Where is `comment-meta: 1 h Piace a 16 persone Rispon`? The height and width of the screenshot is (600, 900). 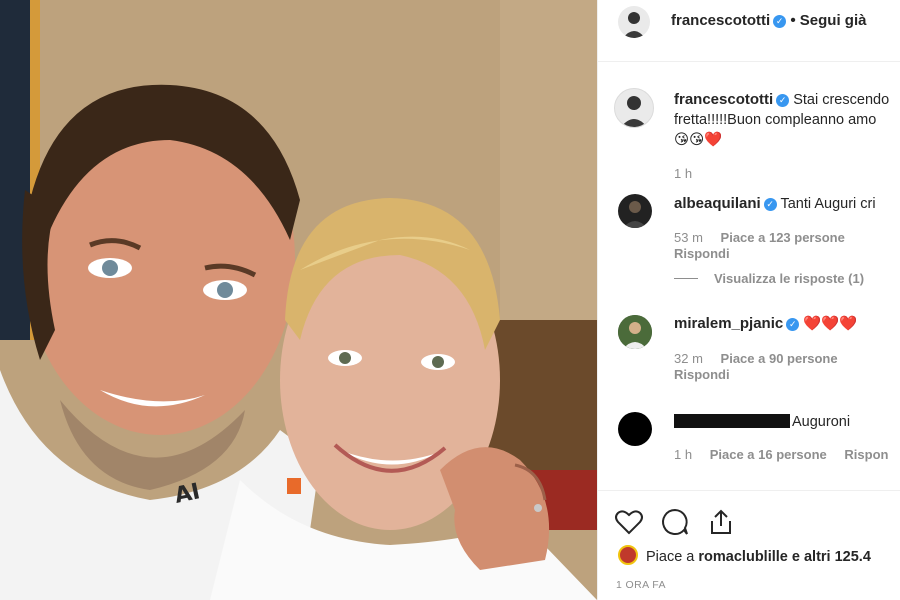 comment-meta: 1 h Piace a 16 persone Rispon is located at coordinates (781, 454).